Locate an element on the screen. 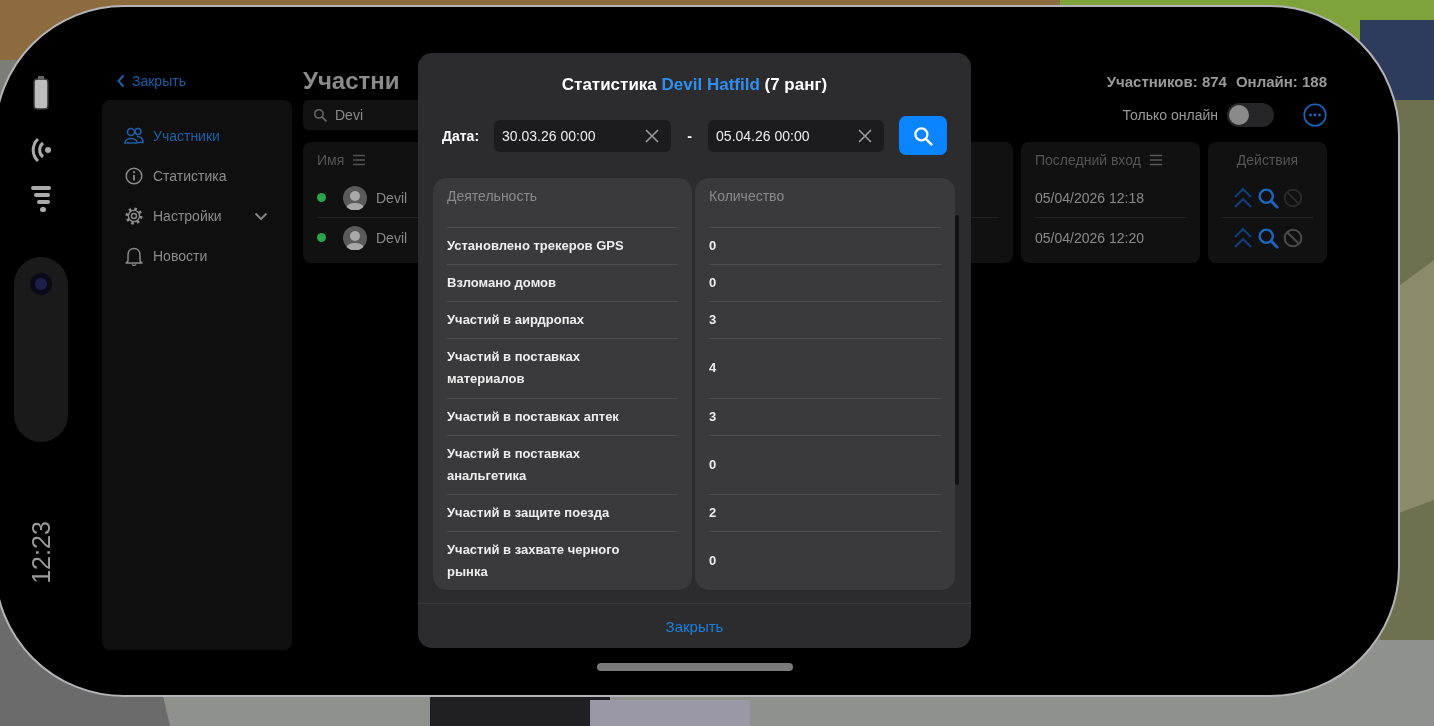  ban-icon is located at coordinates (1292, 237).